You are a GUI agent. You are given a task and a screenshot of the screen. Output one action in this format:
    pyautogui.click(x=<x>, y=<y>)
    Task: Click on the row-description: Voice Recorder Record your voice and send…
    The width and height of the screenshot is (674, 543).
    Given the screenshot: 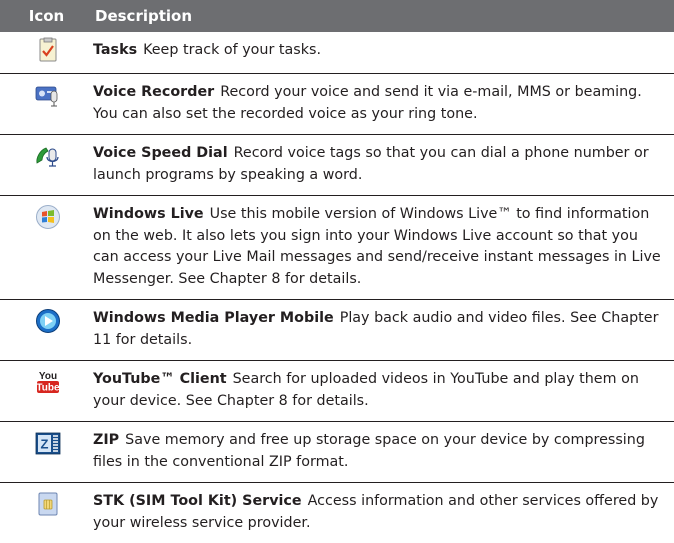 What is the action you would take?
    pyautogui.click(x=383, y=104)
    